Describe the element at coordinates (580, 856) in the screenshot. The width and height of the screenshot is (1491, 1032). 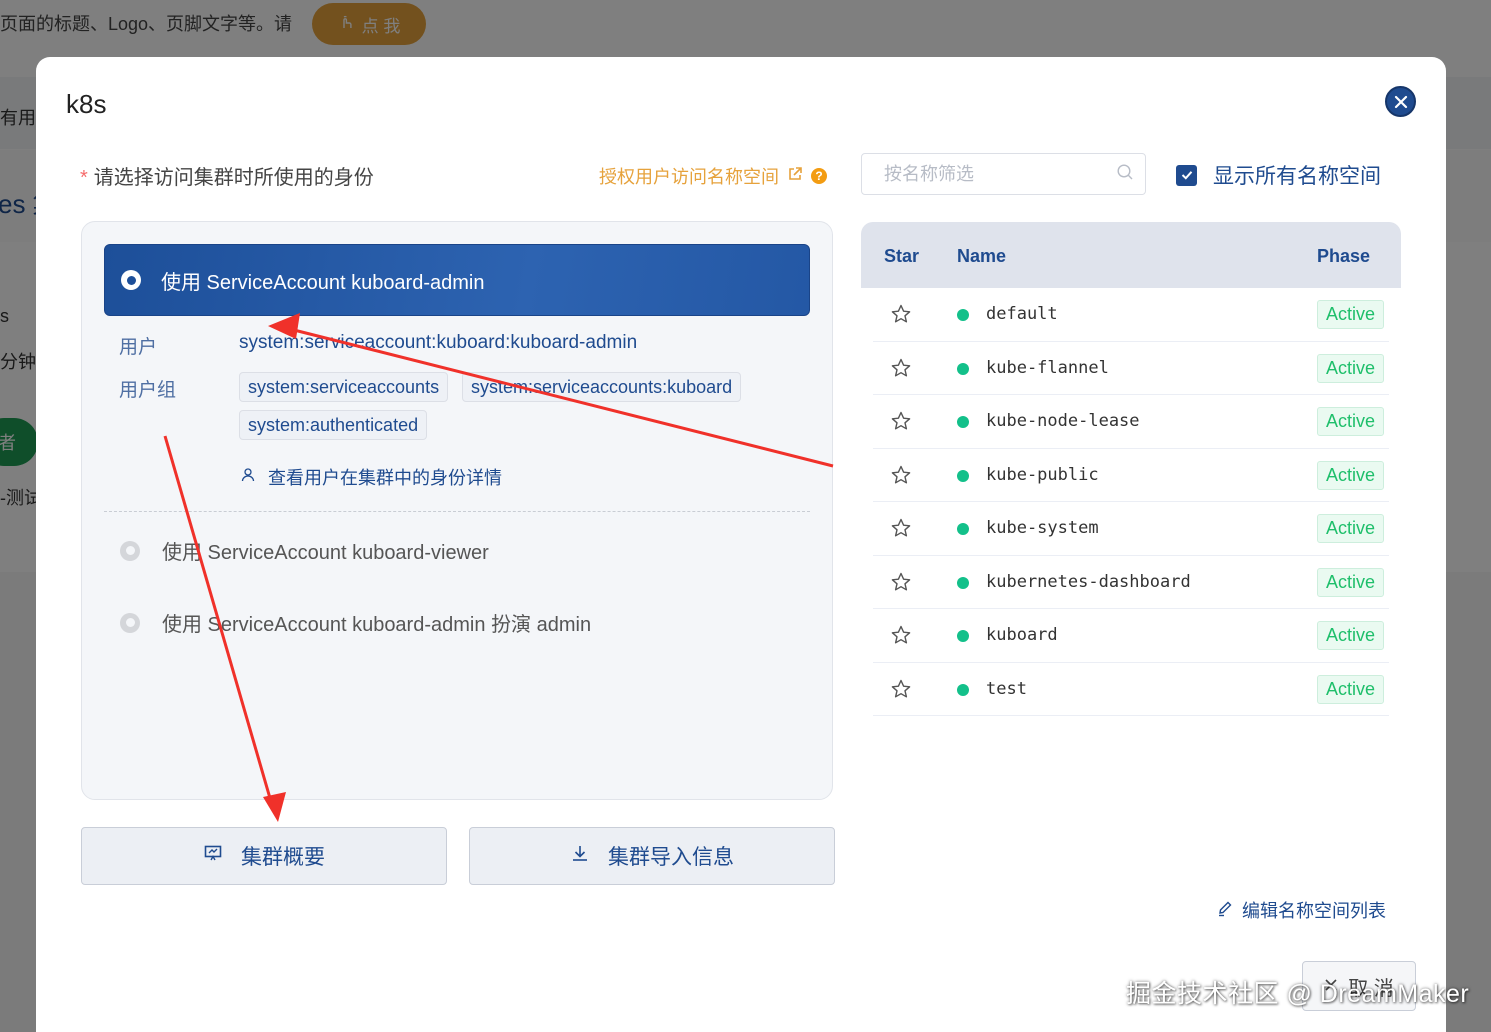
I see `download-icon` at that location.